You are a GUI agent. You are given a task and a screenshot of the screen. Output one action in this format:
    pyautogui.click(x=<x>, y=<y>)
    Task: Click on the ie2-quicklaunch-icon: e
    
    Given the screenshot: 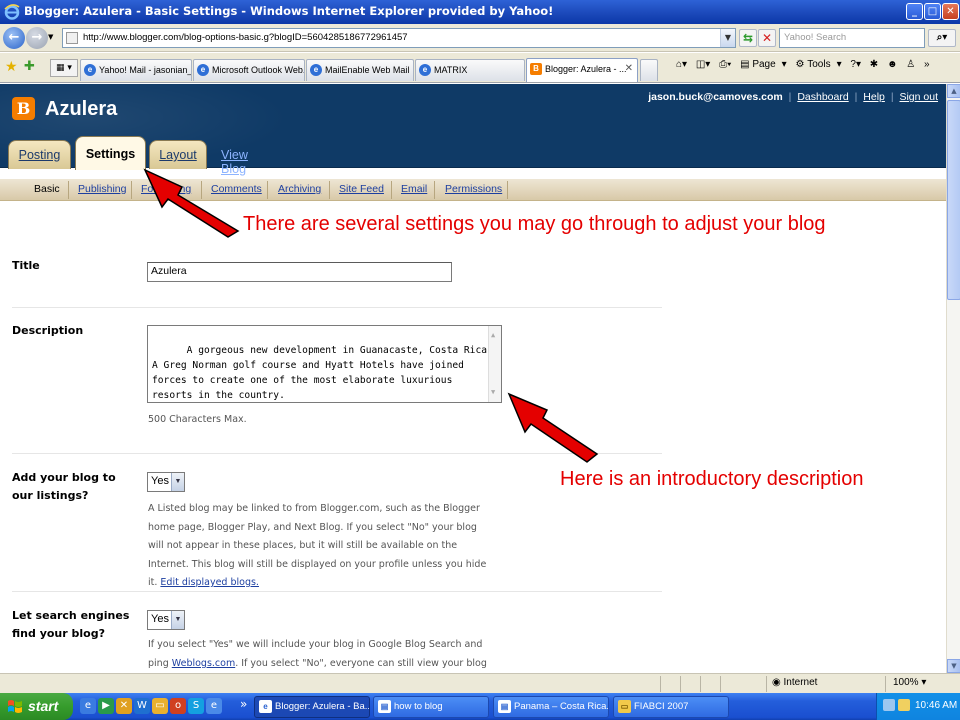 What is the action you would take?
    pyautogui.click(x=214, y=706)
    